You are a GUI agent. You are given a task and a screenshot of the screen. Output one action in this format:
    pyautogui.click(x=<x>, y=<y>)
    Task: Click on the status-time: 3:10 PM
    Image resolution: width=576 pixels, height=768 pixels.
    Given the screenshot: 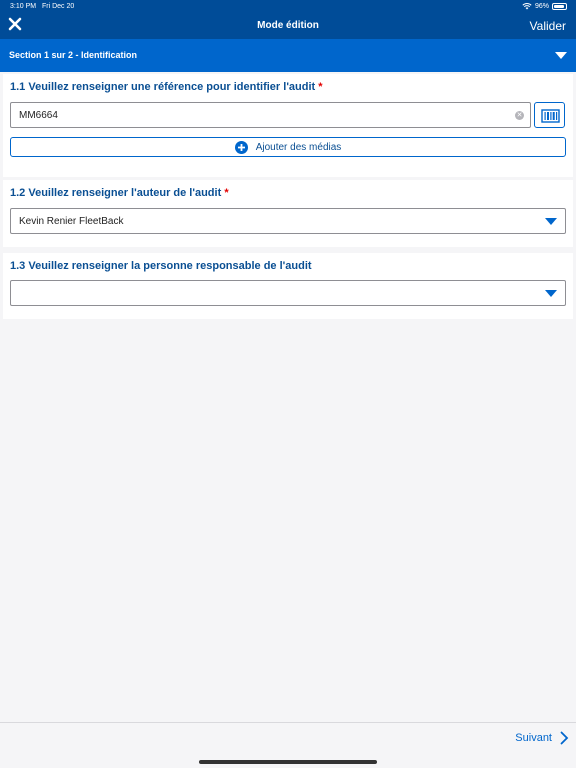 What is the action you would take?
    pyautogui.click(x=23, y=6)
    